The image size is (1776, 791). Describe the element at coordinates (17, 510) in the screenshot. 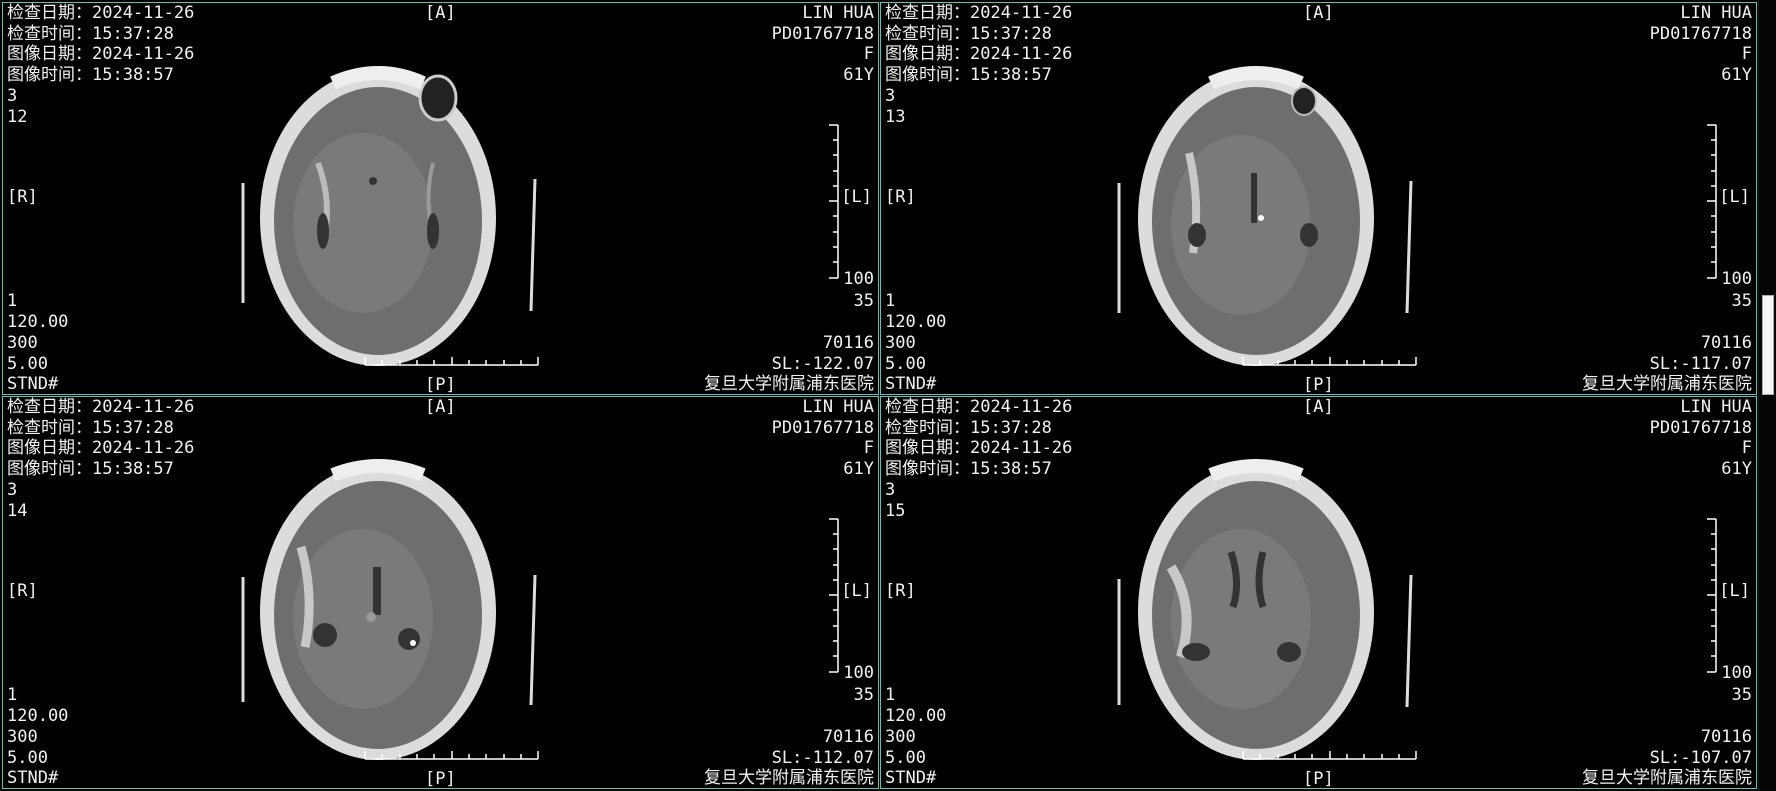

I see `image-number: 14` at that location.